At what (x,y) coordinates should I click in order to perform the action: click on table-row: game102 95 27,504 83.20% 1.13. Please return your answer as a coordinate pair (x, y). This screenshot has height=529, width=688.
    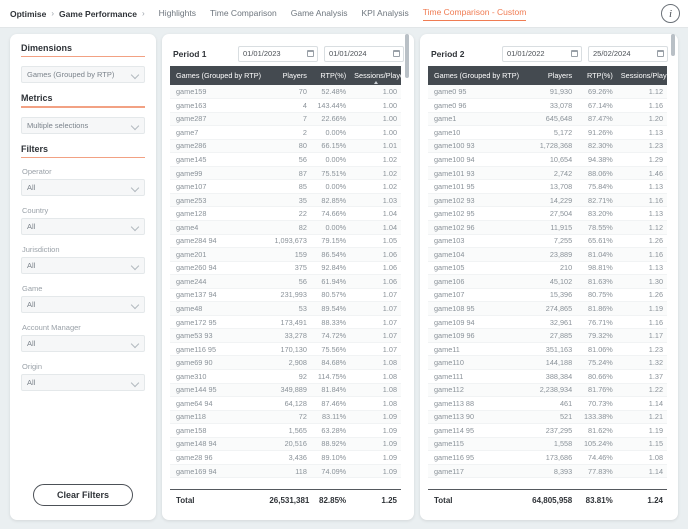
    Looking at the image, I should click on (547, 213).